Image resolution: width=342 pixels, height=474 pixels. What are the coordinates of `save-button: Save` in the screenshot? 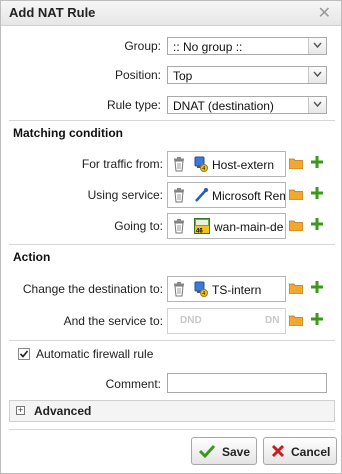 It's located at (224, 451).